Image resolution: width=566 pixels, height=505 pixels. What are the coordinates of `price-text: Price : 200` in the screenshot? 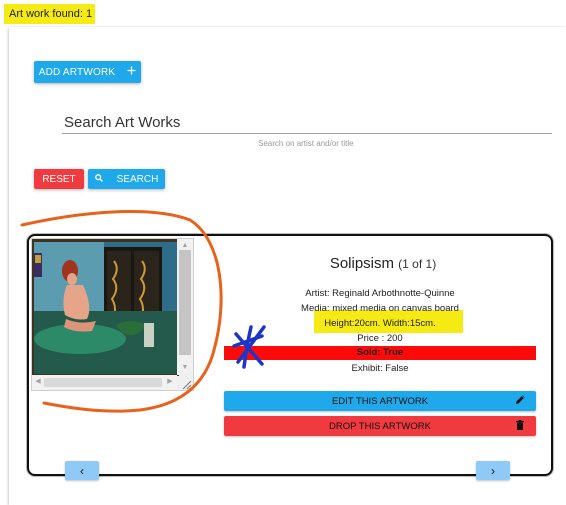 It's located at (380, 338).